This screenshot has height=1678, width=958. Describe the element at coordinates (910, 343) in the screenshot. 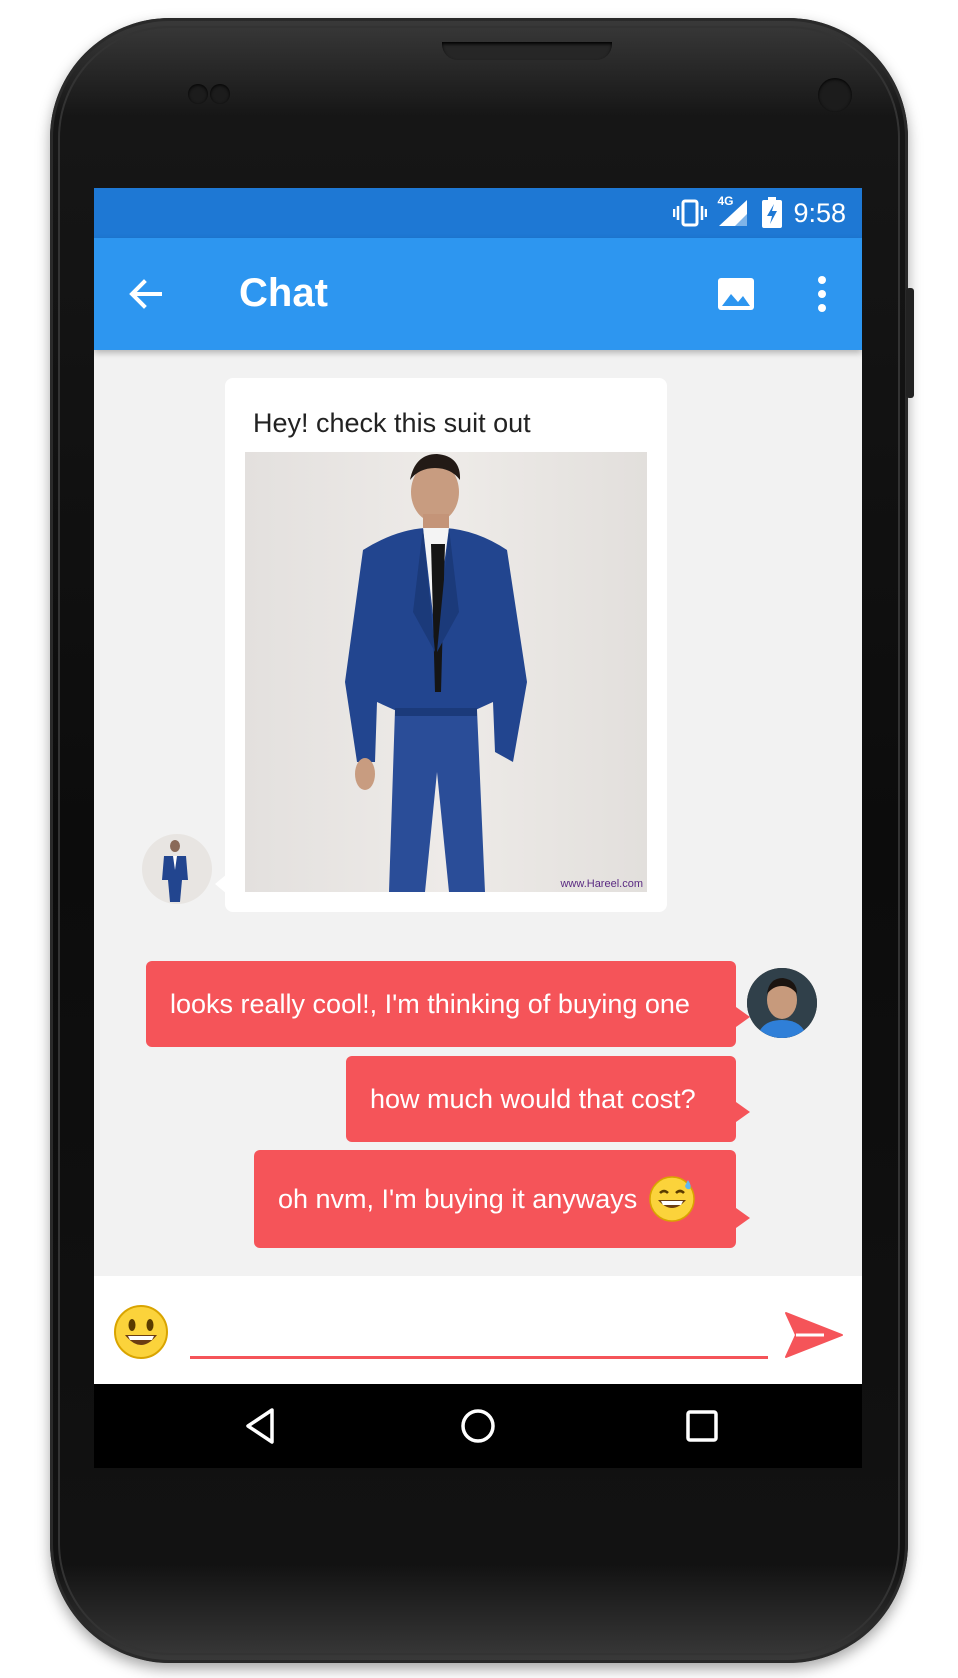

I see `power-button` at that location.